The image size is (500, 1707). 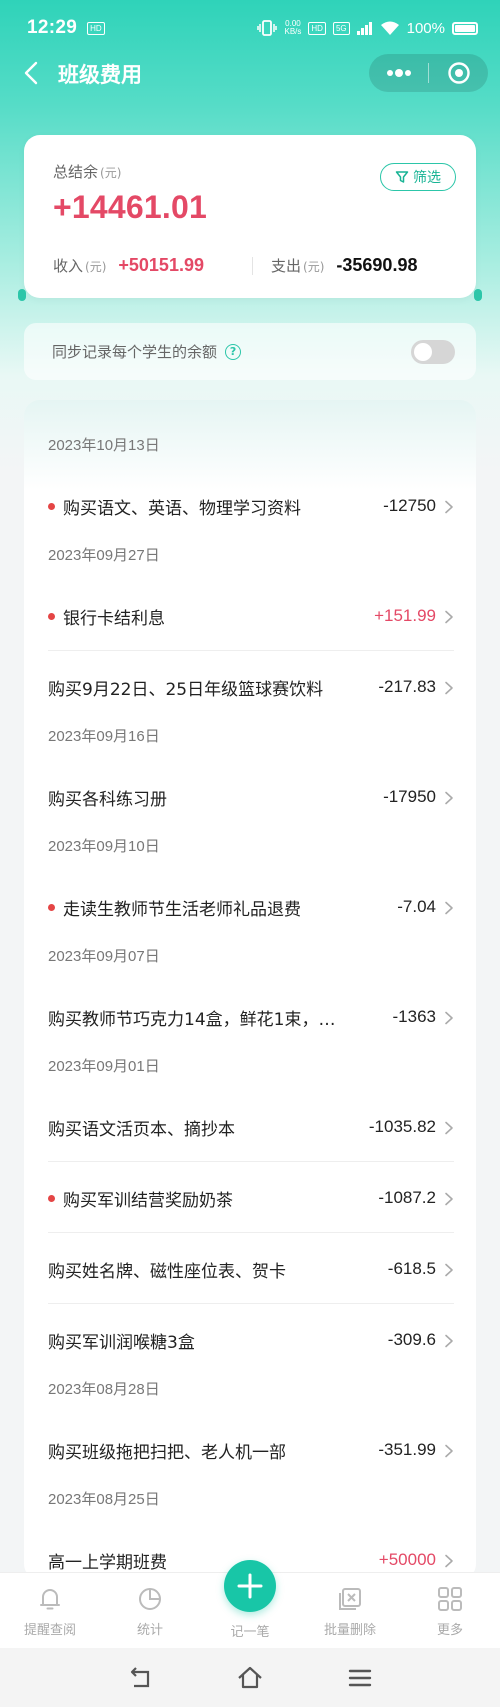 I want to click on record-title: 购买军训结营奖励奶茶, so click(x=148, y=1200).